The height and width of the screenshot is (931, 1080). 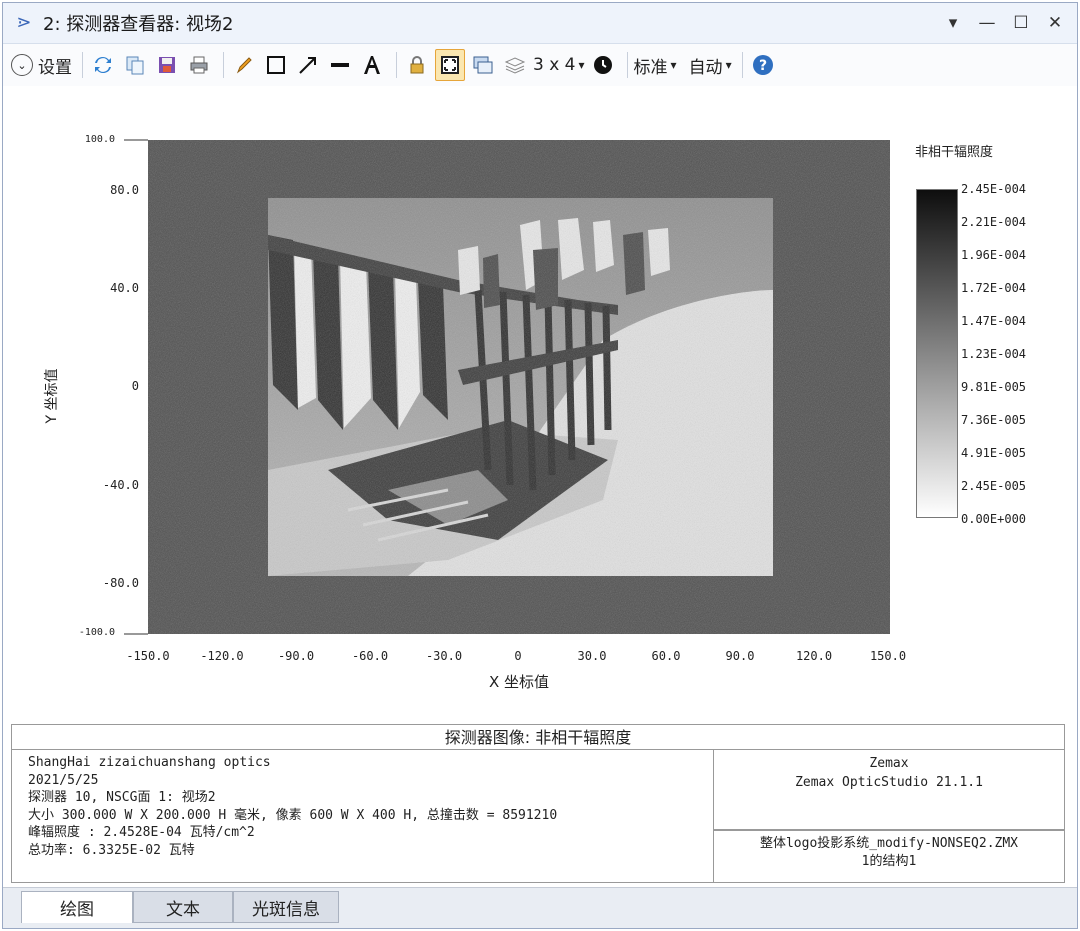 What do you see at coordinates (77, 907) in the screenshot?
I see `tab-plot: 绘图` at bounding box center [77, 907].